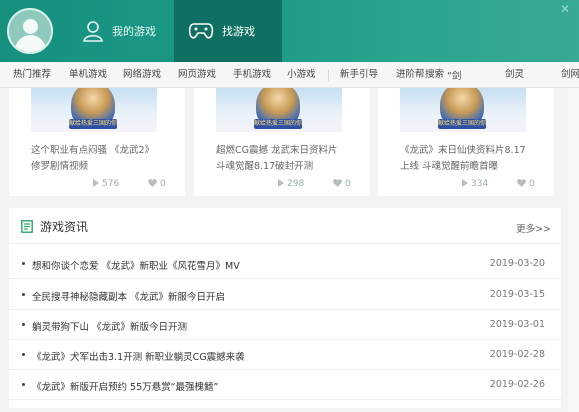 This screenshot has width=579, height=412. What do you see at coordinates (136, 265) in the screenshot?
I see `news-item-title: 想和你谈个恋爱 《龙武》新职业《风花雪月》MV` at bounding box center [136, 265].